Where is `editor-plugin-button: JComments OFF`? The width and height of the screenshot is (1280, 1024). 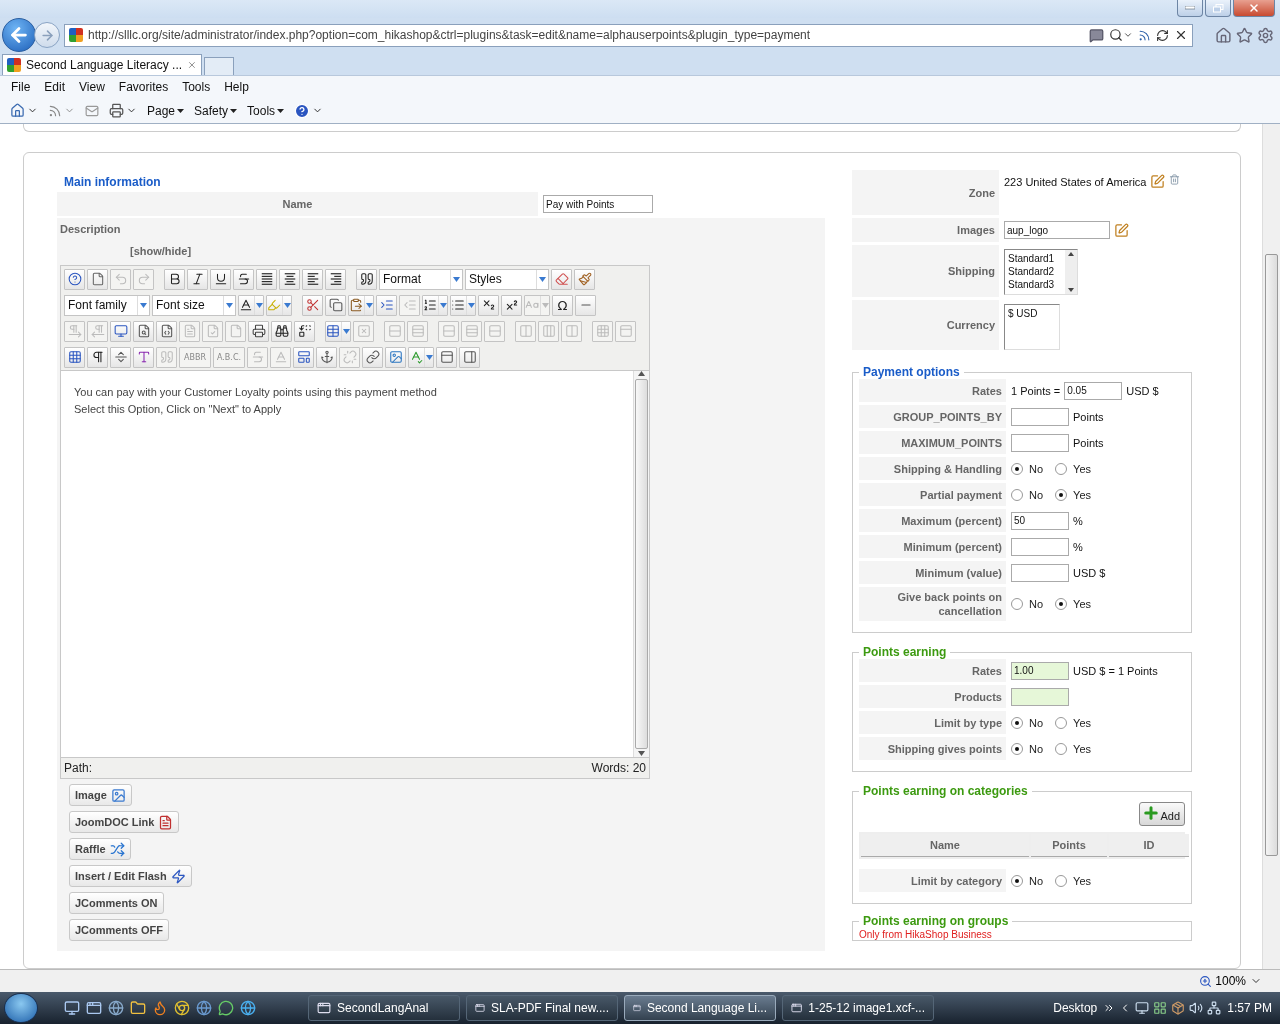
editor-plugin-button: JComments OFF is located at coordinates (119, 930).